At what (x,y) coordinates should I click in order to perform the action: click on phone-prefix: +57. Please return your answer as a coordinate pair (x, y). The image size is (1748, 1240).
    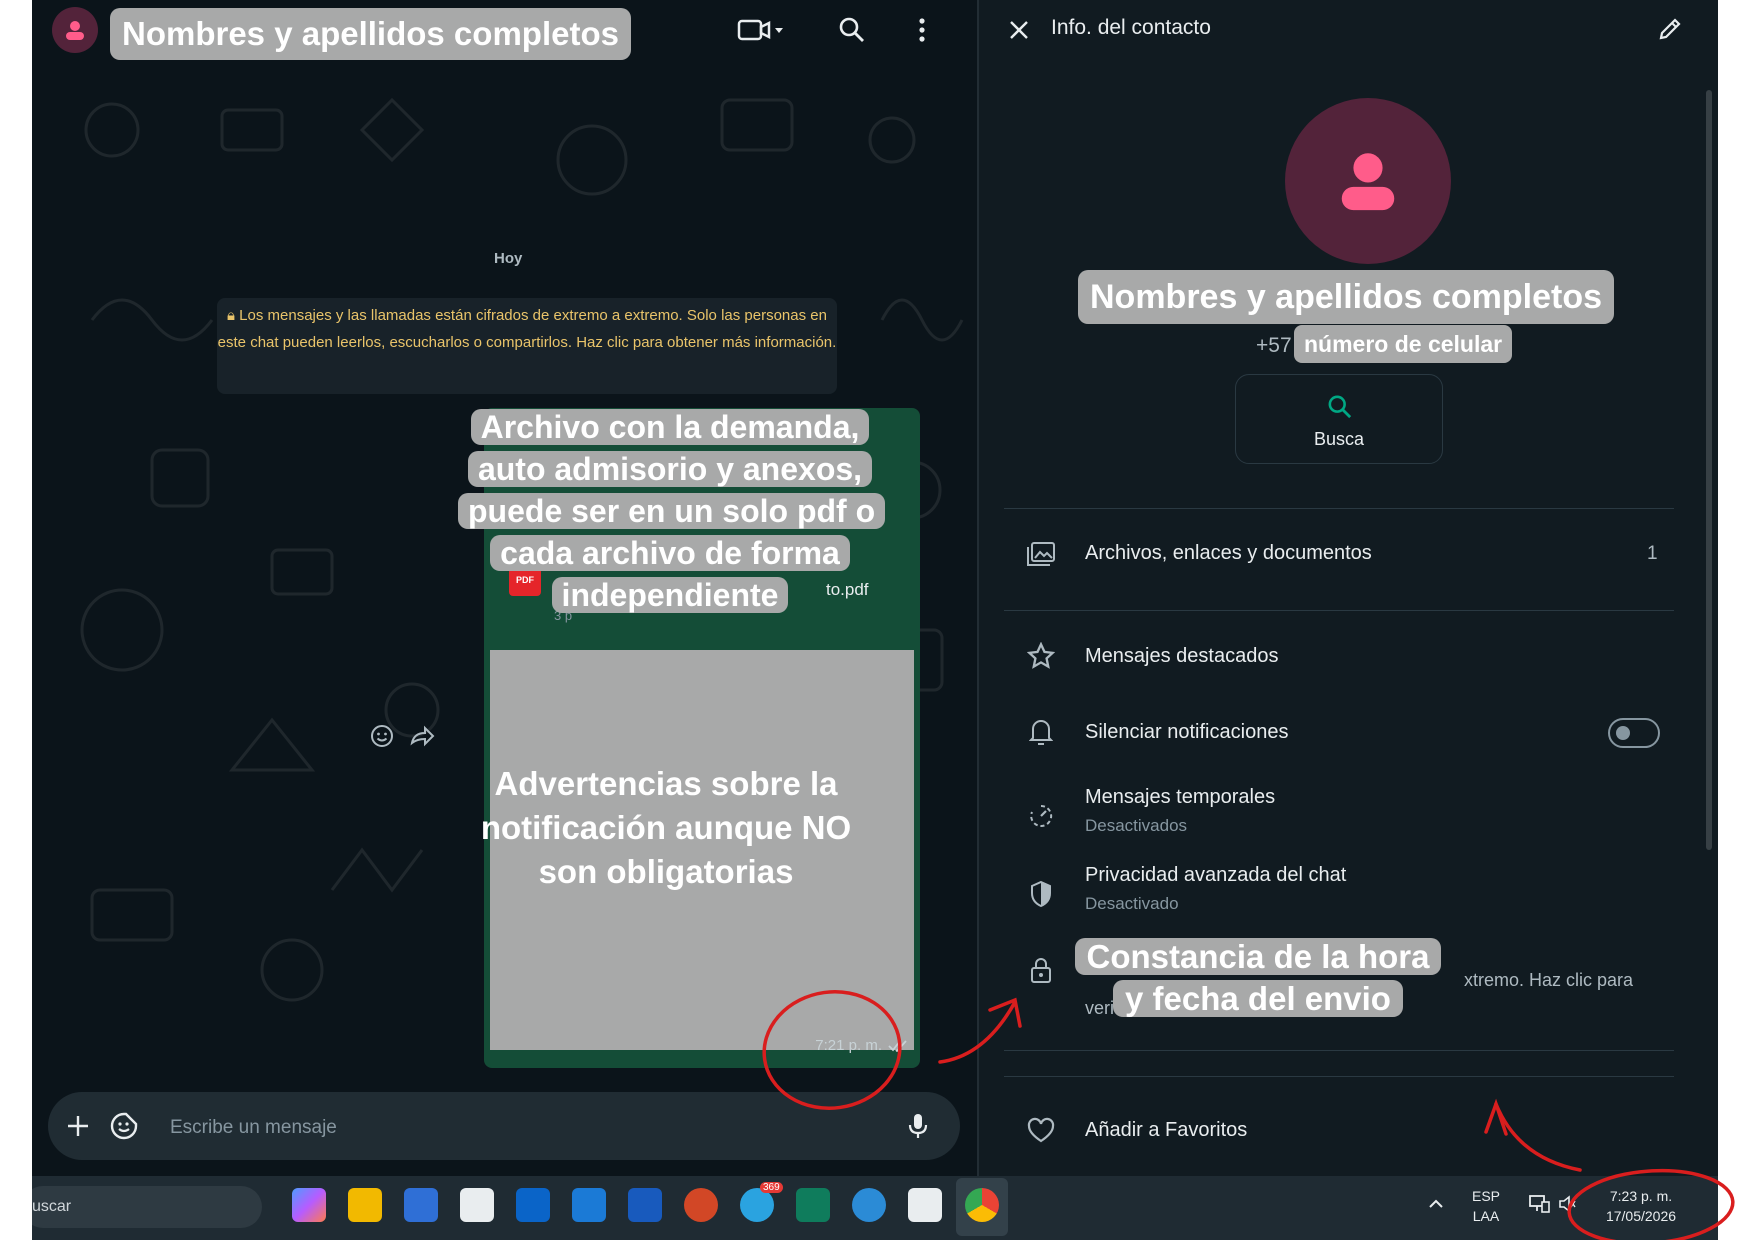
    Looking at the image, I should click on (1274, 345).